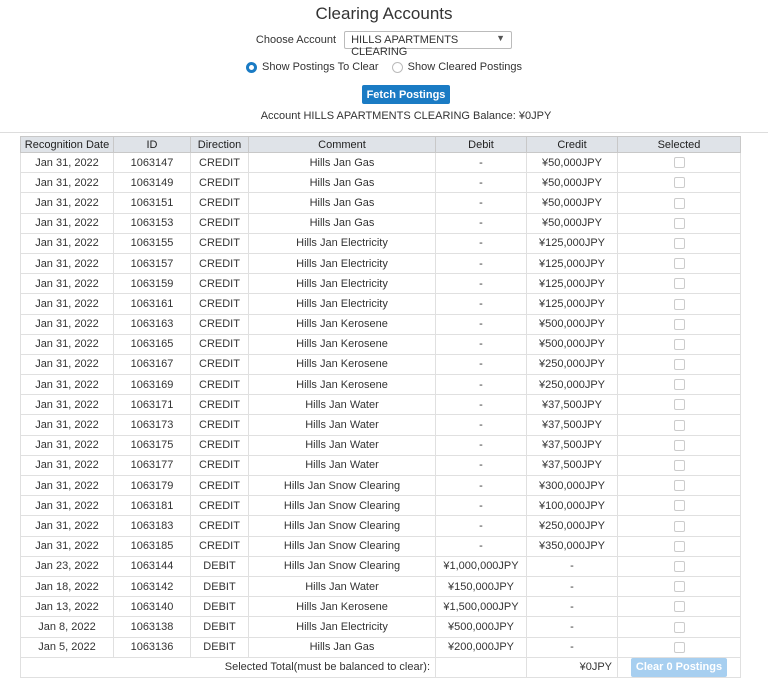 The height and width of the screenshot is (692, 768). What do you see at coordinates (152, 385) in the screenshot?
I see `cell-id: 1063169` at bounding box center [152, 385].